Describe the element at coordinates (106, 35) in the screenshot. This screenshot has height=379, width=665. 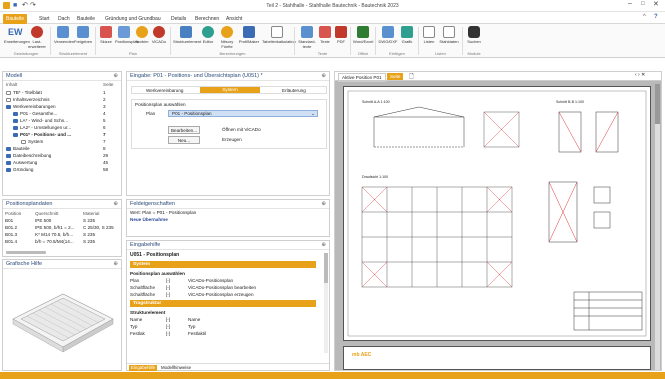
I see `skizze-button: Skizze` at that location.